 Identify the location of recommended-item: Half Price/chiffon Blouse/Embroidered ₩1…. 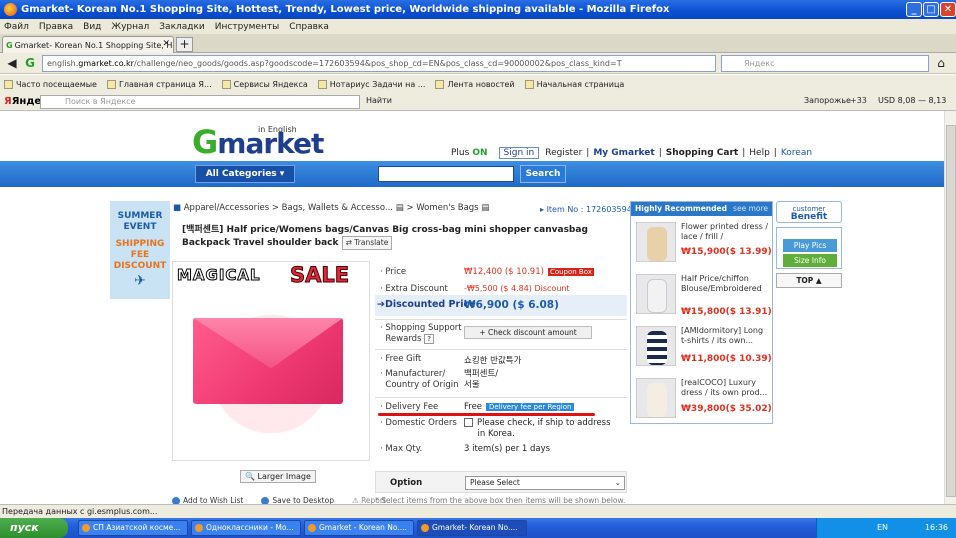
(701, 295).